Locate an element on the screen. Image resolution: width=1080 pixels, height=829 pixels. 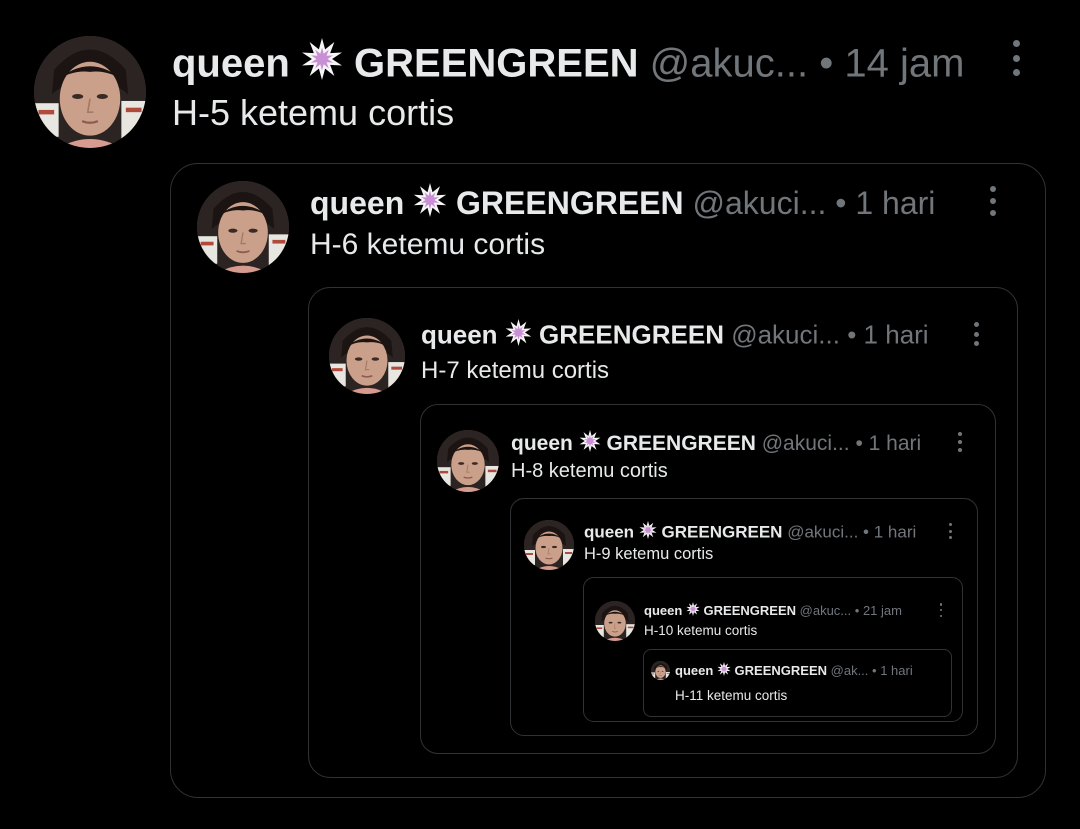
post-text: H-7 ketemu cortis is located at coordinates (515, 370).